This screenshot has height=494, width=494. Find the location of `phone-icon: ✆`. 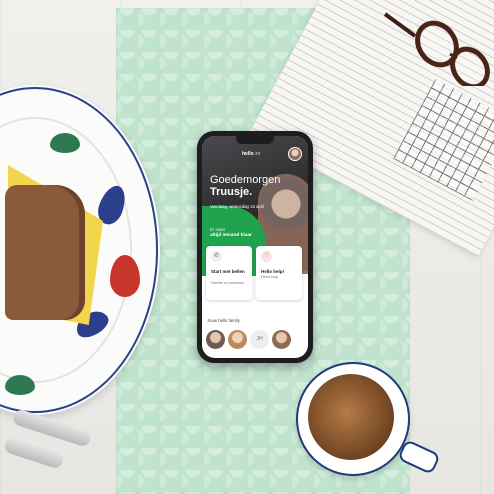

phone-icon: ✆ is located at coordinates (216, 256).